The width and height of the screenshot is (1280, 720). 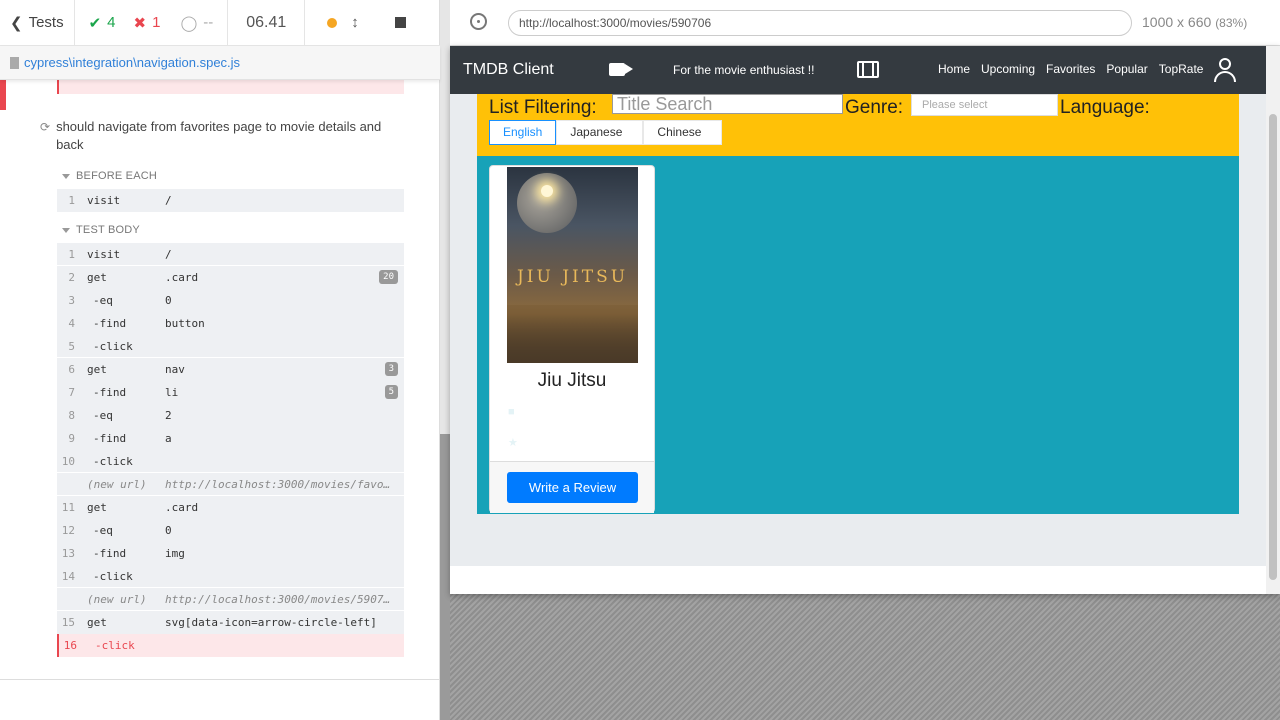 What do you see at coordinates (156, 22) in the screenshot?
I see `failed-value: 1` at bounding box center [156, 22].